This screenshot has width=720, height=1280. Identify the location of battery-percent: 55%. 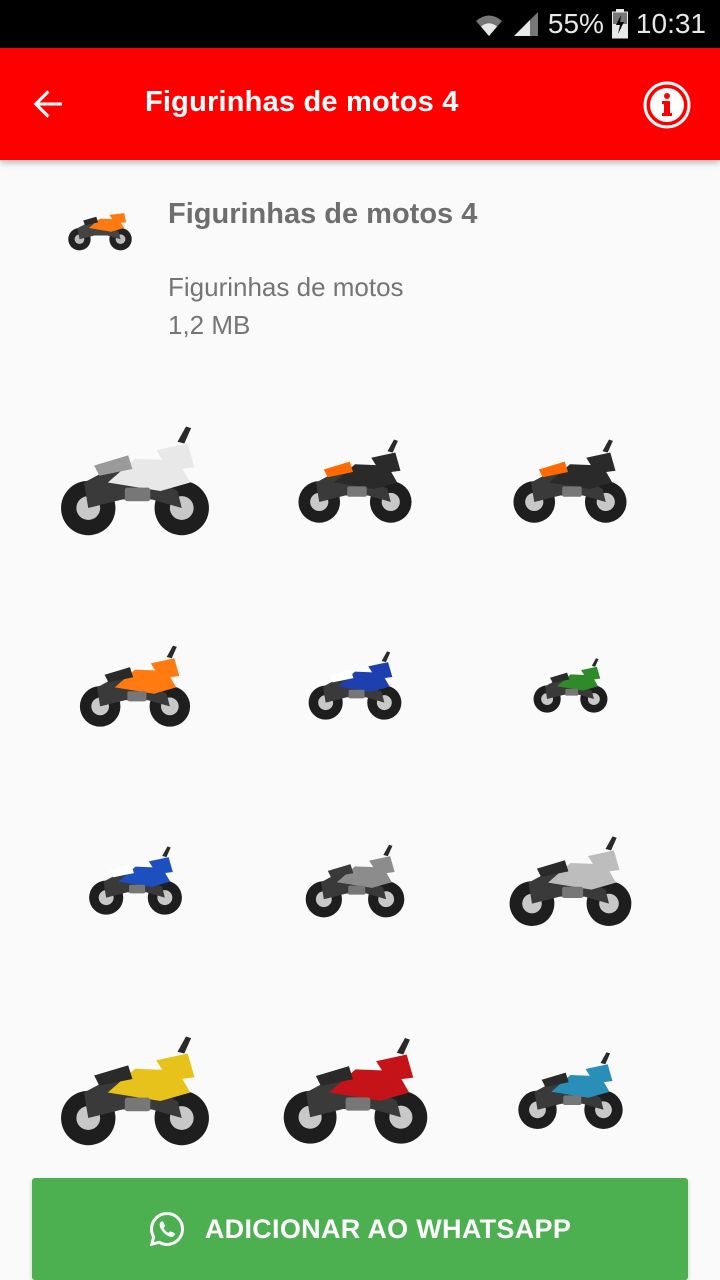
(575, 23).